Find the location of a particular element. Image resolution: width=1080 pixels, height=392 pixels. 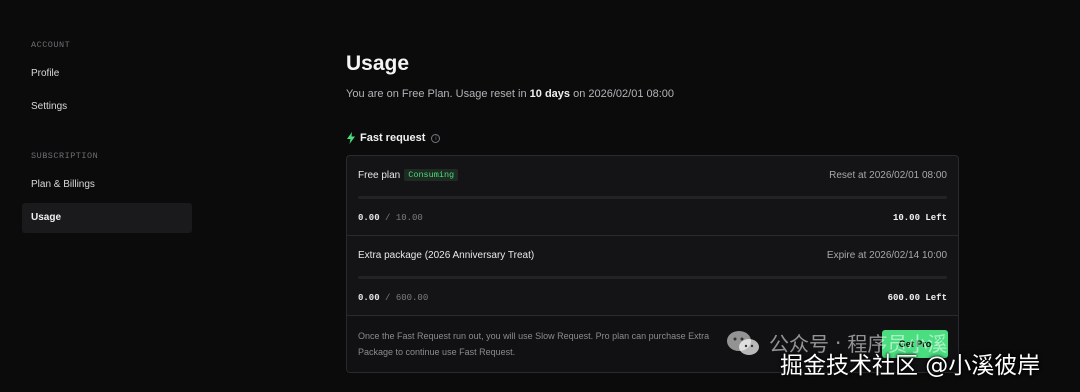

sidebar-item-settings: Settings is located at coordinates (107, 107).